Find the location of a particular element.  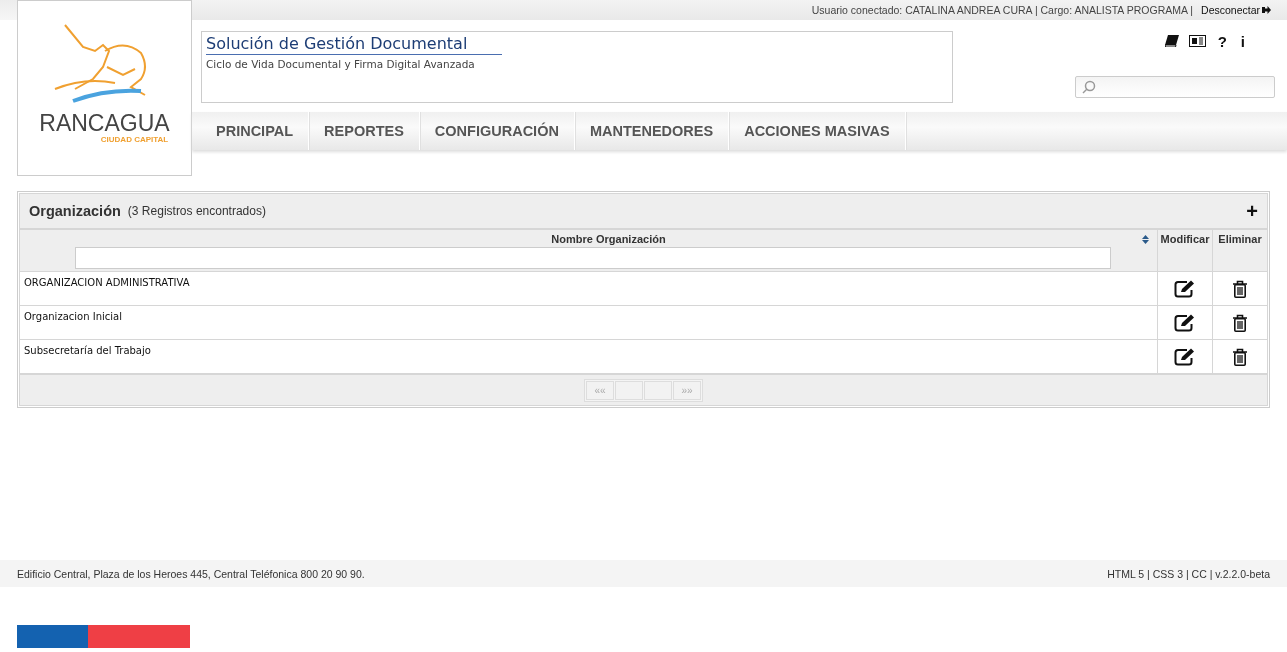

table-cell: Organizacion Inicial is located at coordinates (588, 322).